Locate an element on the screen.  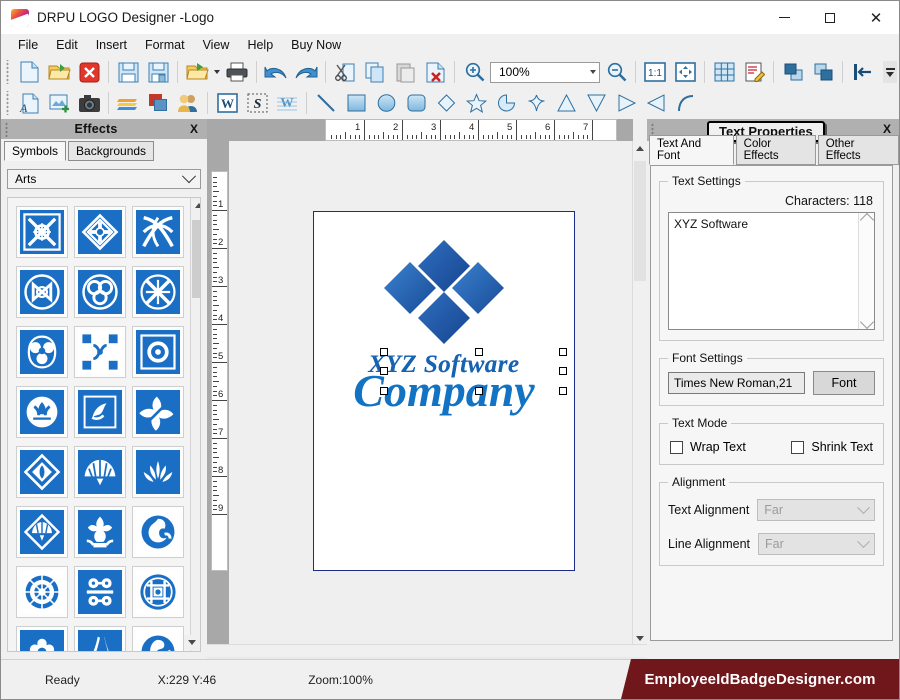
logo-text-object: XYZ Software Company is located at coordinates (444, 383).